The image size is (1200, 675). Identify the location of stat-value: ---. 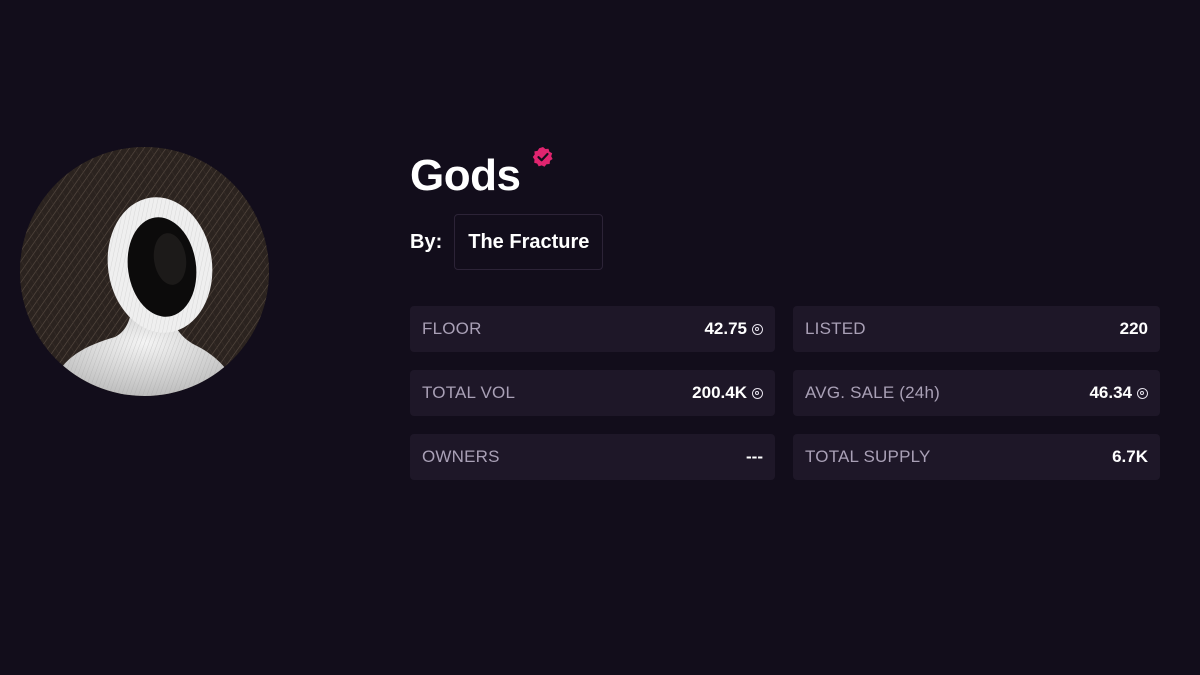
(754, 456).